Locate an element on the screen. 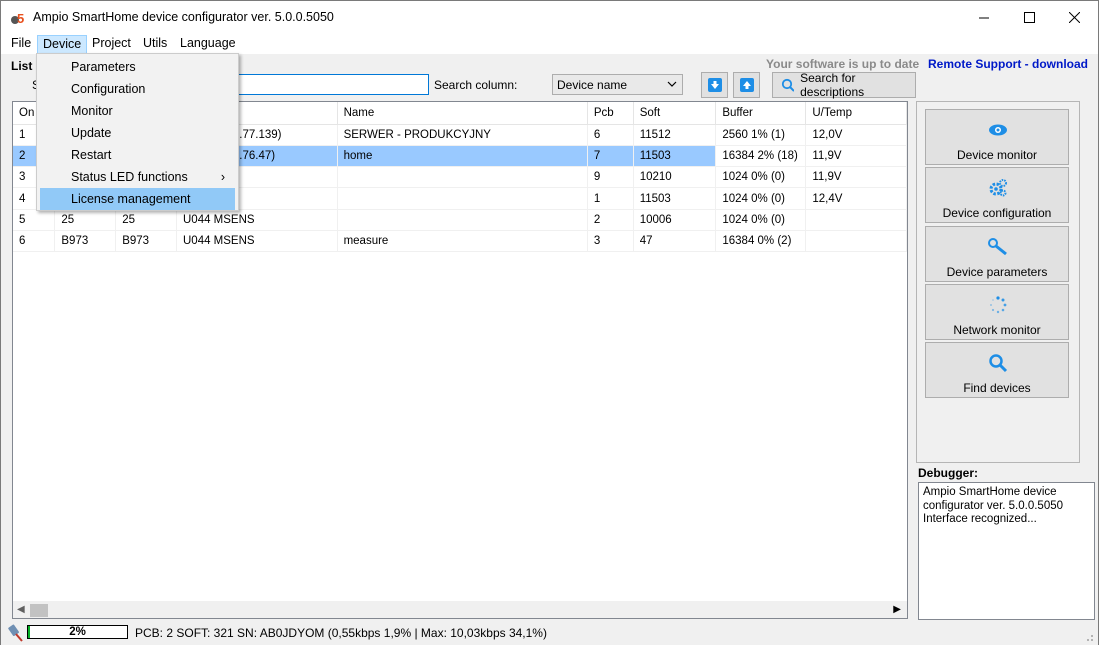 This screenshot has width=1099, height=645. column-header: Buffer is located at coordinates (761, 113).